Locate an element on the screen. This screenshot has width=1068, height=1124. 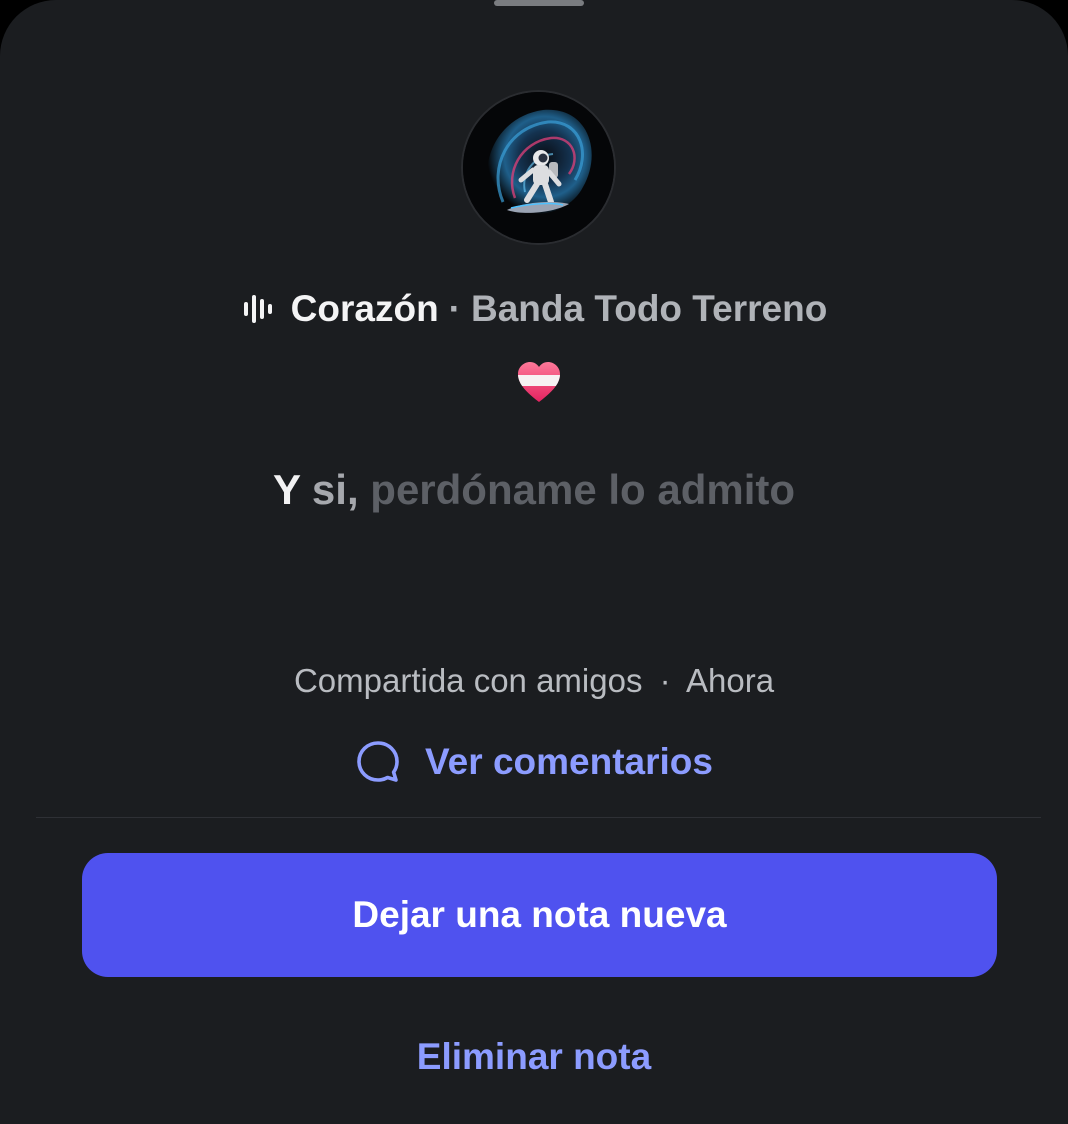
view-comments-label: Ver comentarios is located at coordinates (569, 761).